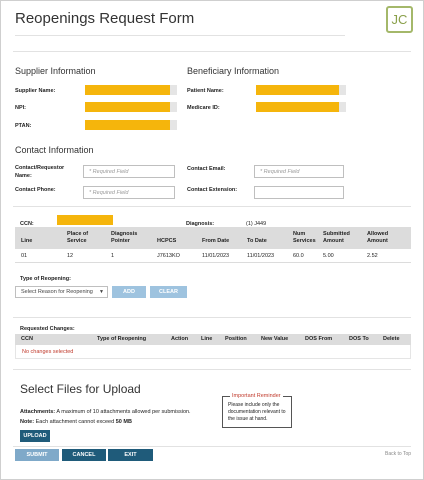 This screenshot has height=480, width=424. I want to click on contact-requestor-label: Contact/Requestor Name:, so click(40, 172).